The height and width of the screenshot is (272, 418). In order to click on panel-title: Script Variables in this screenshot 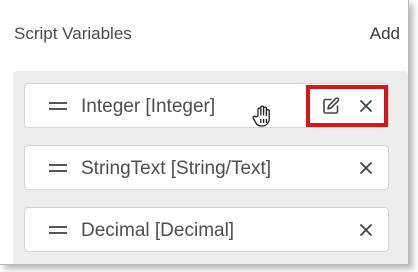, I will do `click(73, 33)`.